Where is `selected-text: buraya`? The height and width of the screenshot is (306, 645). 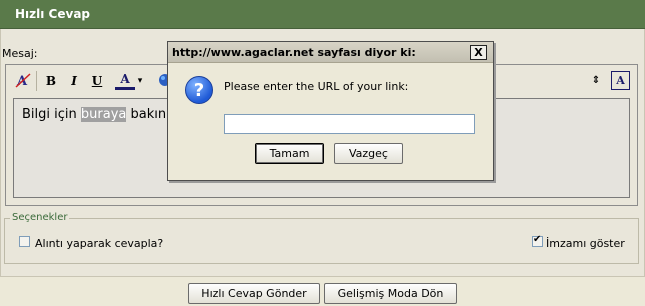
selected-text: buraya is located at coordinates (103, 114).